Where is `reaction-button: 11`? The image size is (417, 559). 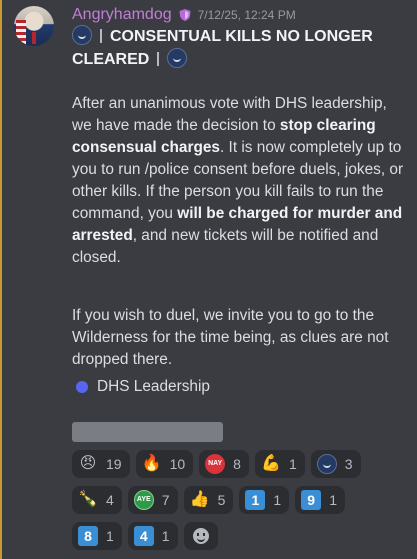
reaction-button: 11 is located at coordinates (264, 500).